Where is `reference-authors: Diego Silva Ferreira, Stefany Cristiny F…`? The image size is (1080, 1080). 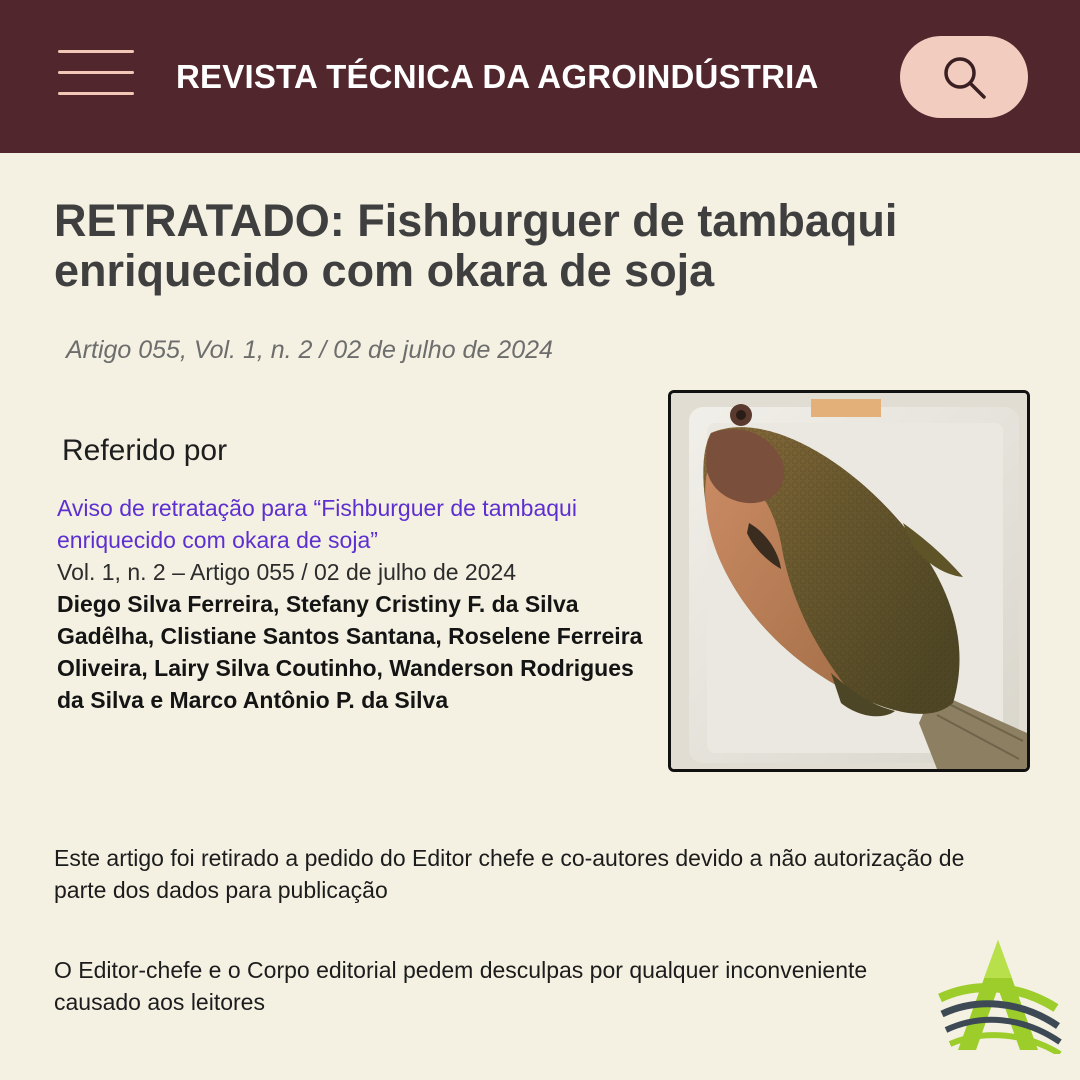
reference-authors: Diego Silva Ferreira, Stefany Cristiny F… is located at coordinates (350, 652).